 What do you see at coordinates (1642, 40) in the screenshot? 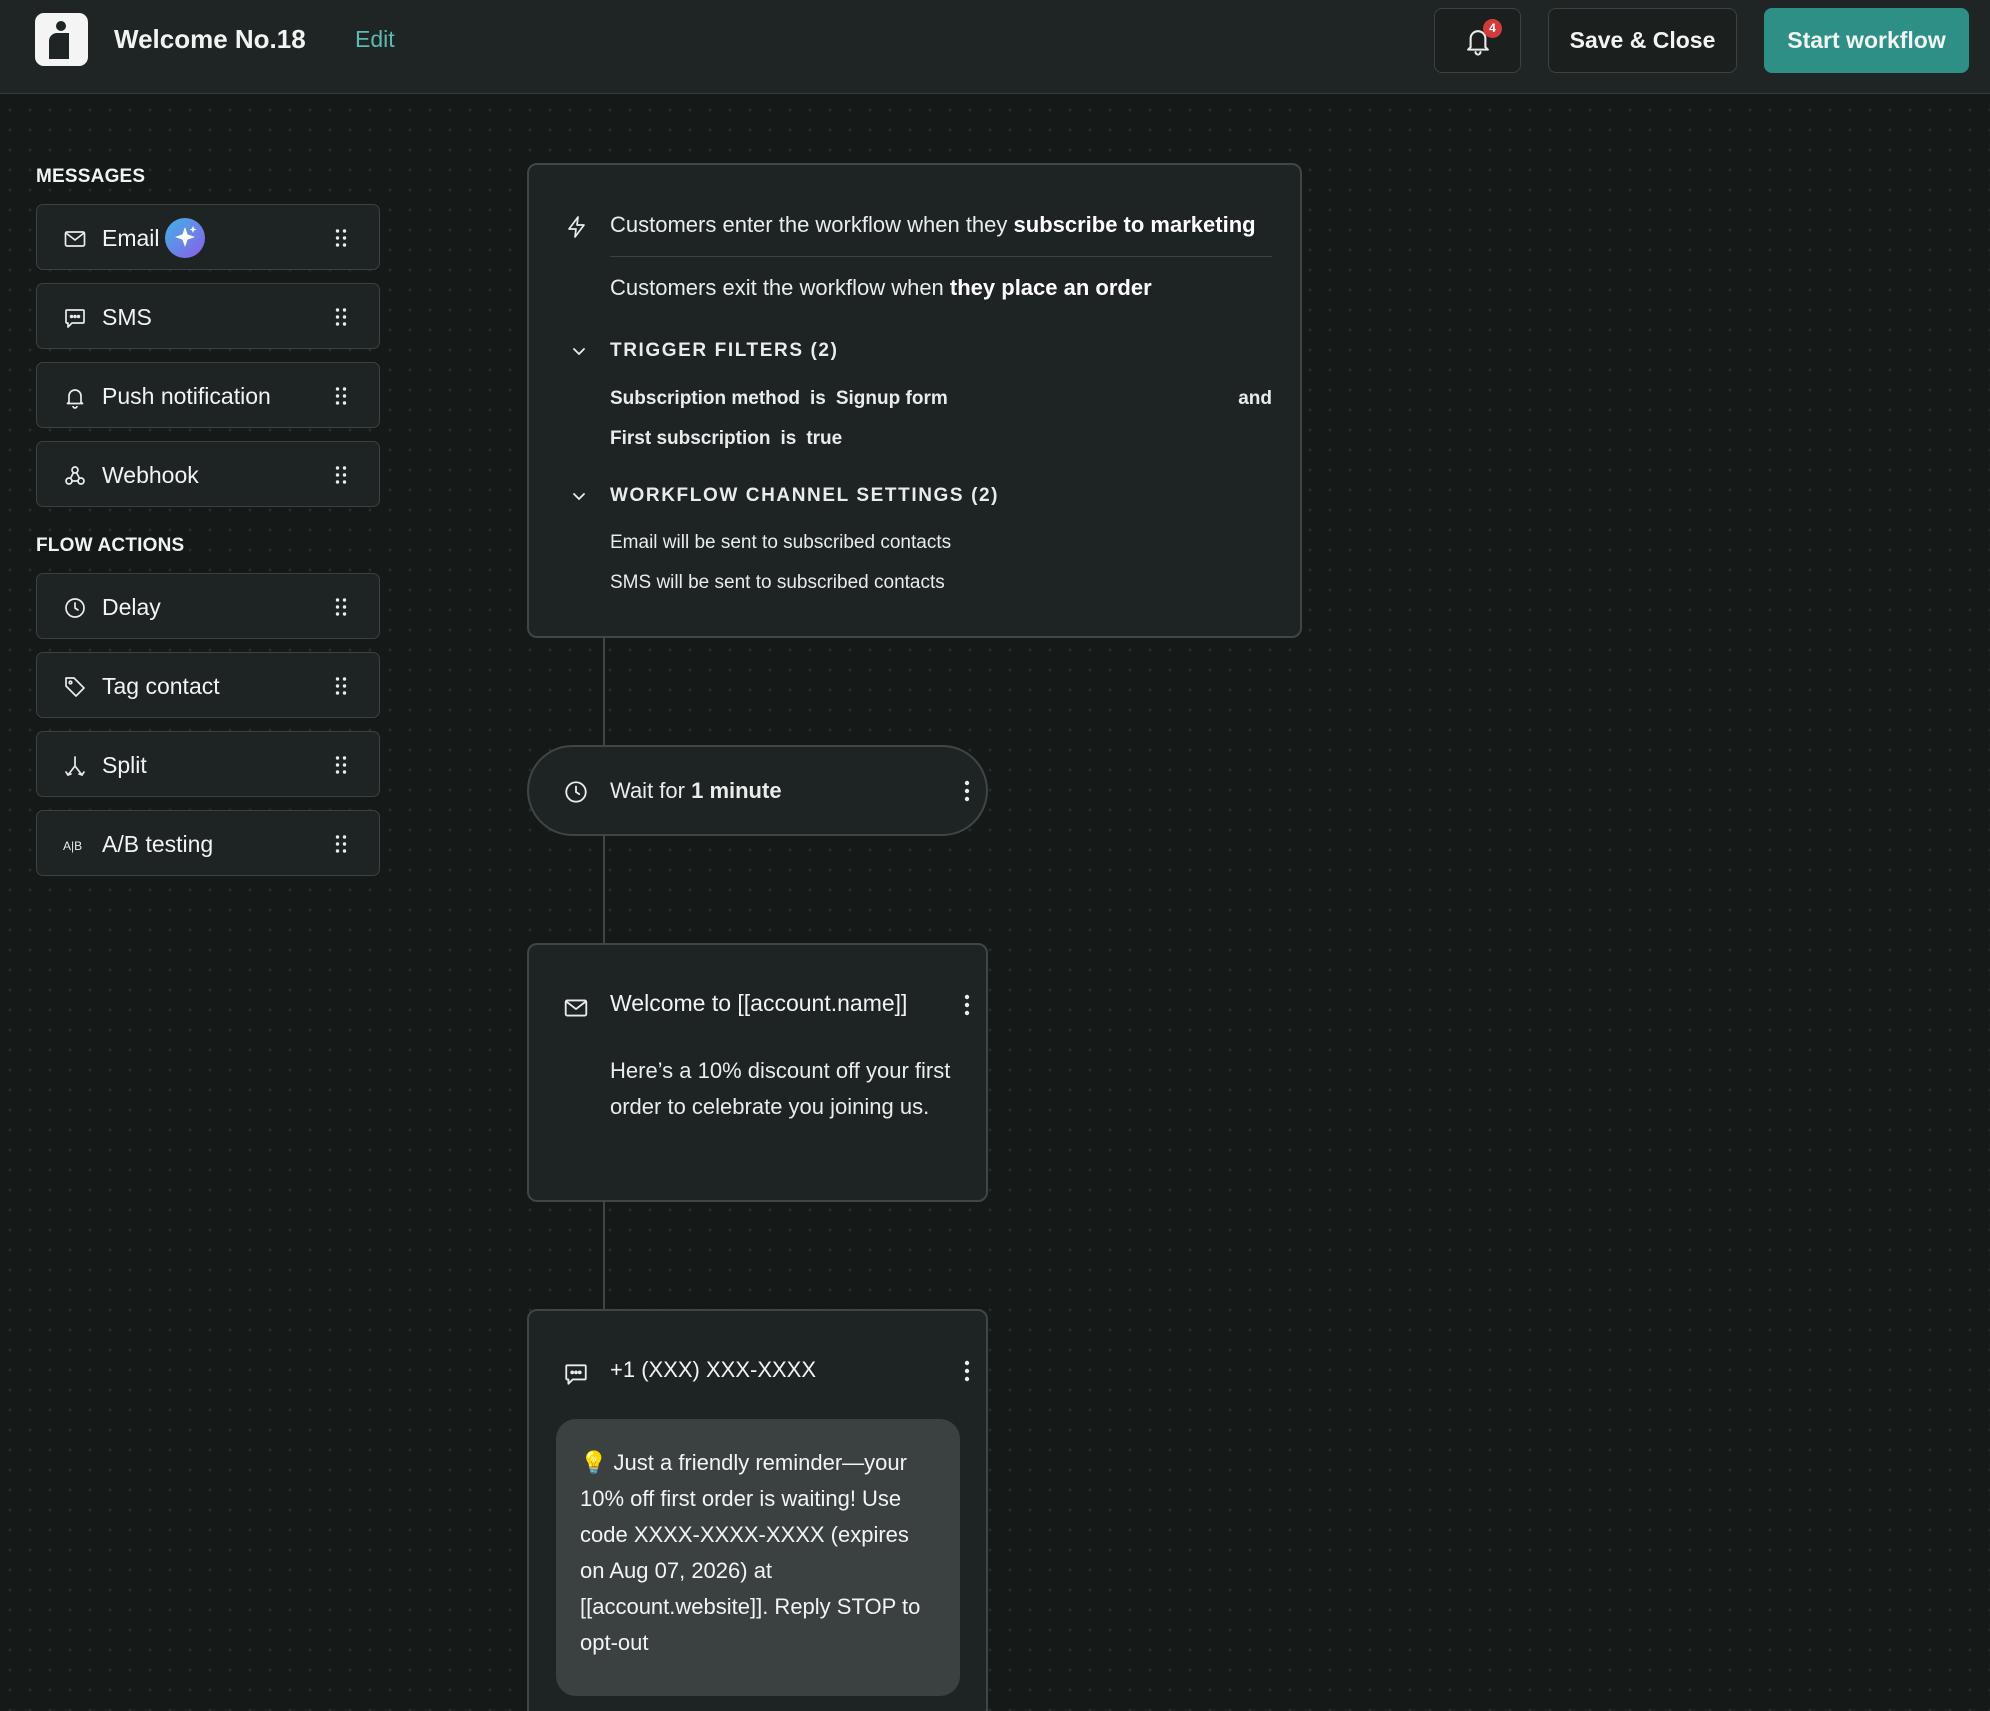
I see `save-close-button: Save & Close` at bounding box center [1642, 40].